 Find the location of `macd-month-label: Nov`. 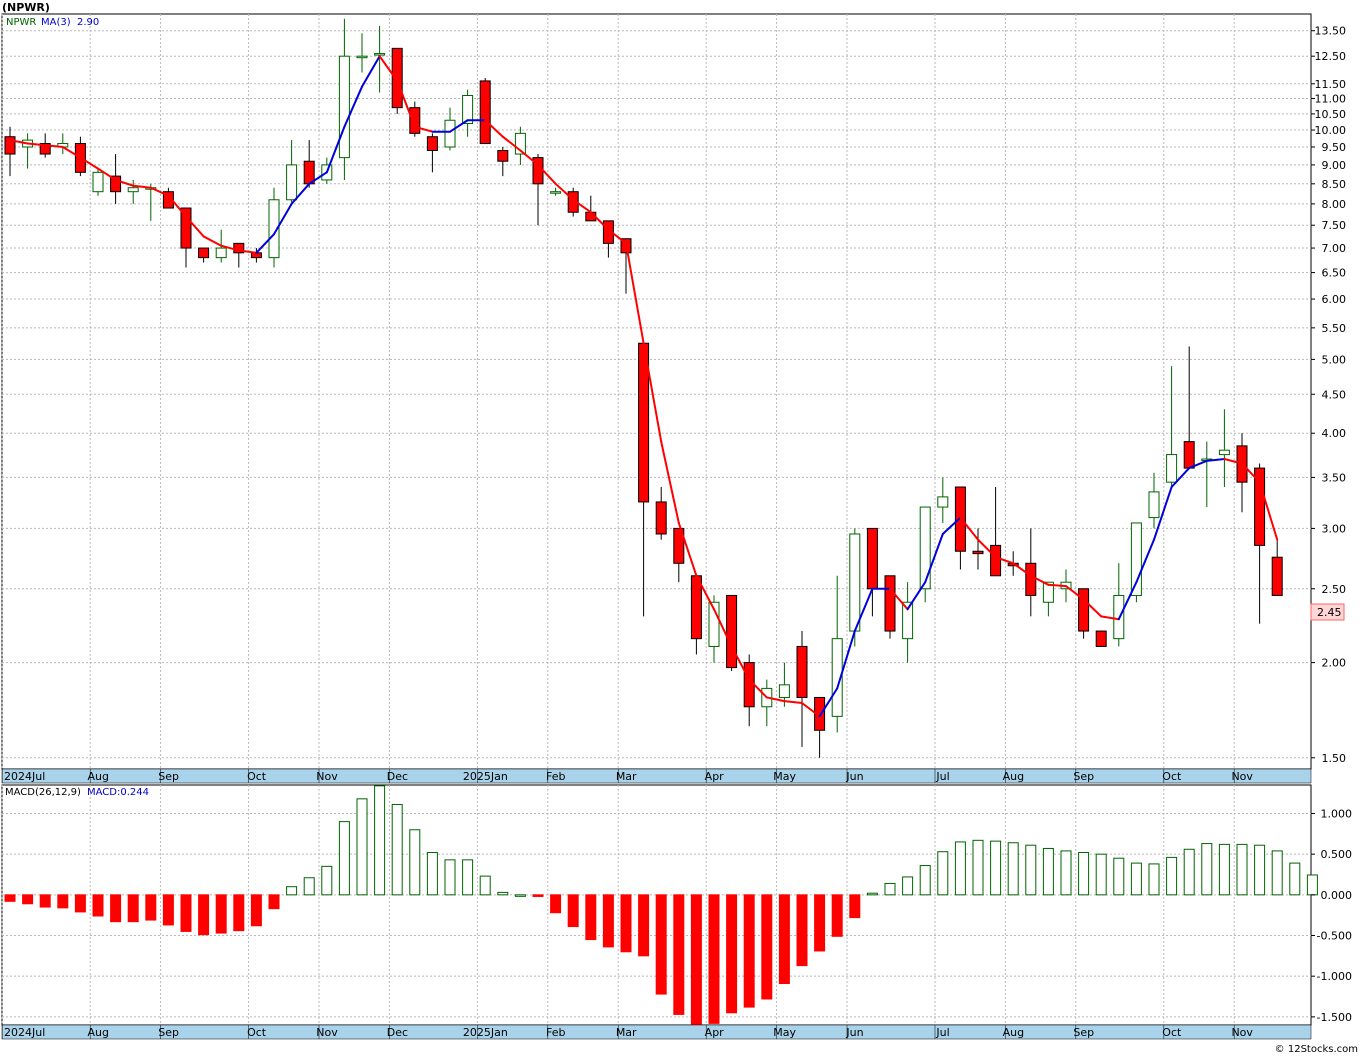

macd-month-label: Nov is located at coordinates (1242, 1032).